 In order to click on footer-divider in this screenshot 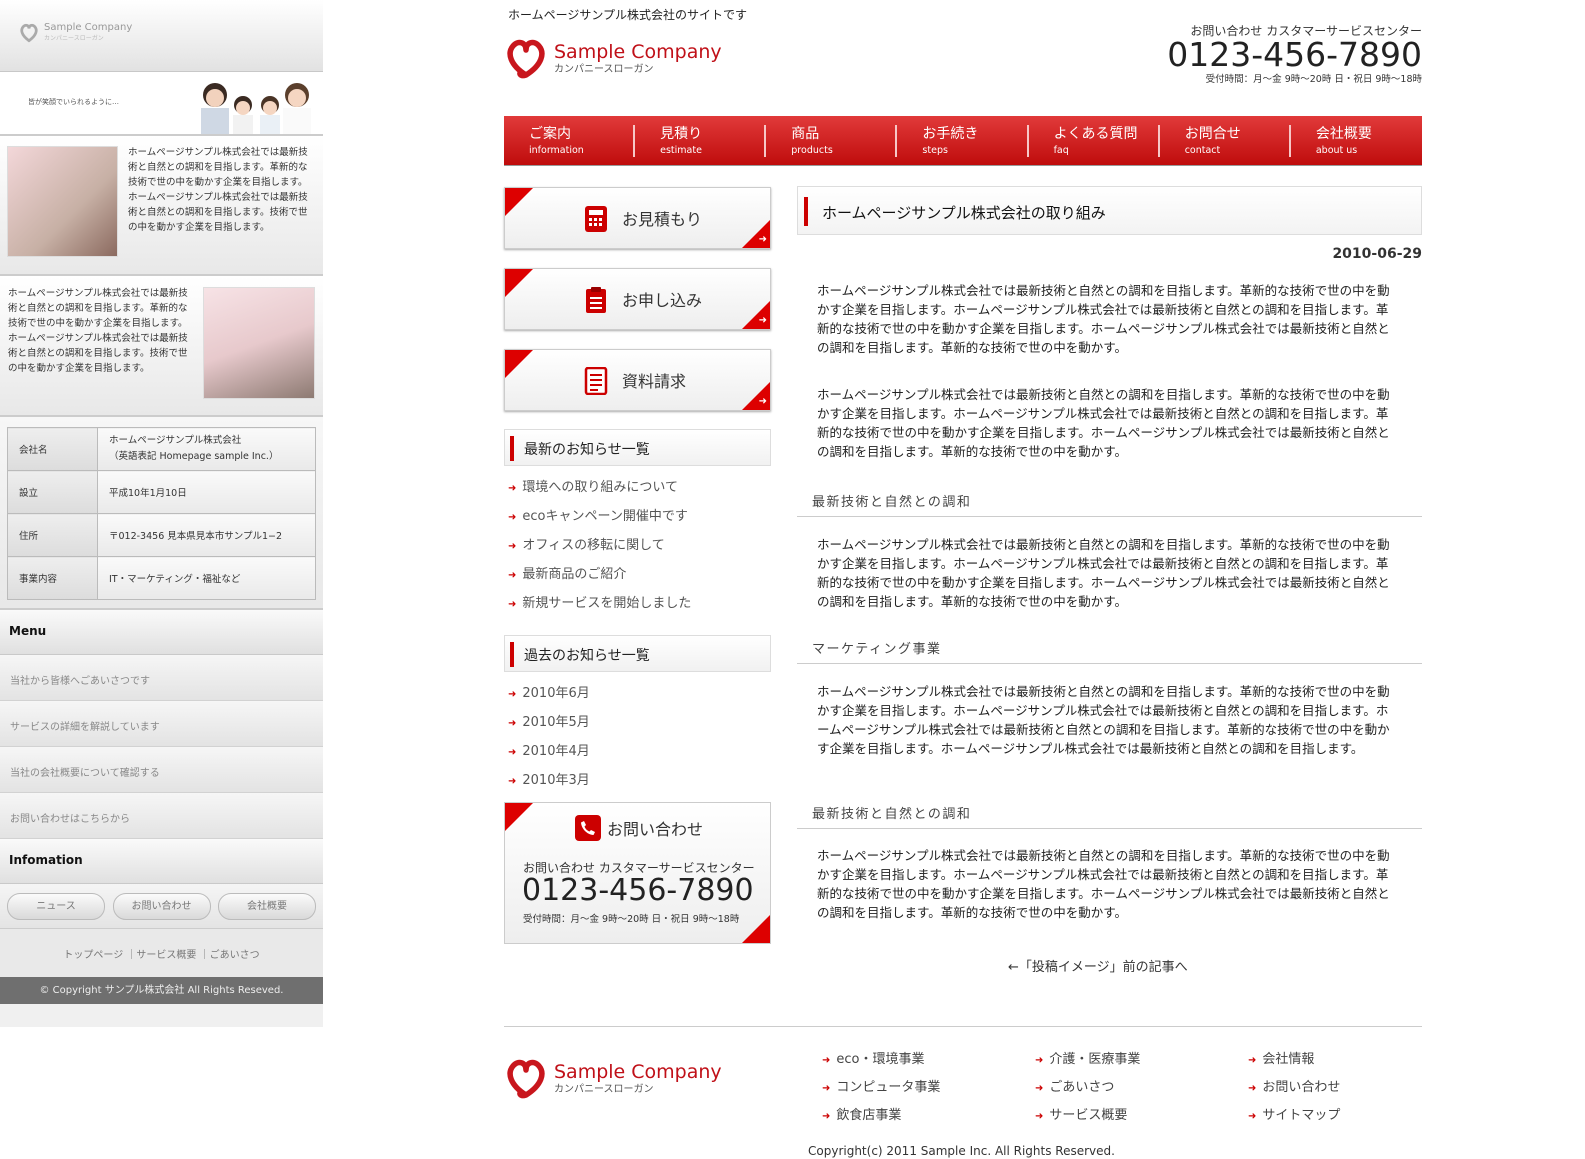, I will do `click(963, 1026)`.